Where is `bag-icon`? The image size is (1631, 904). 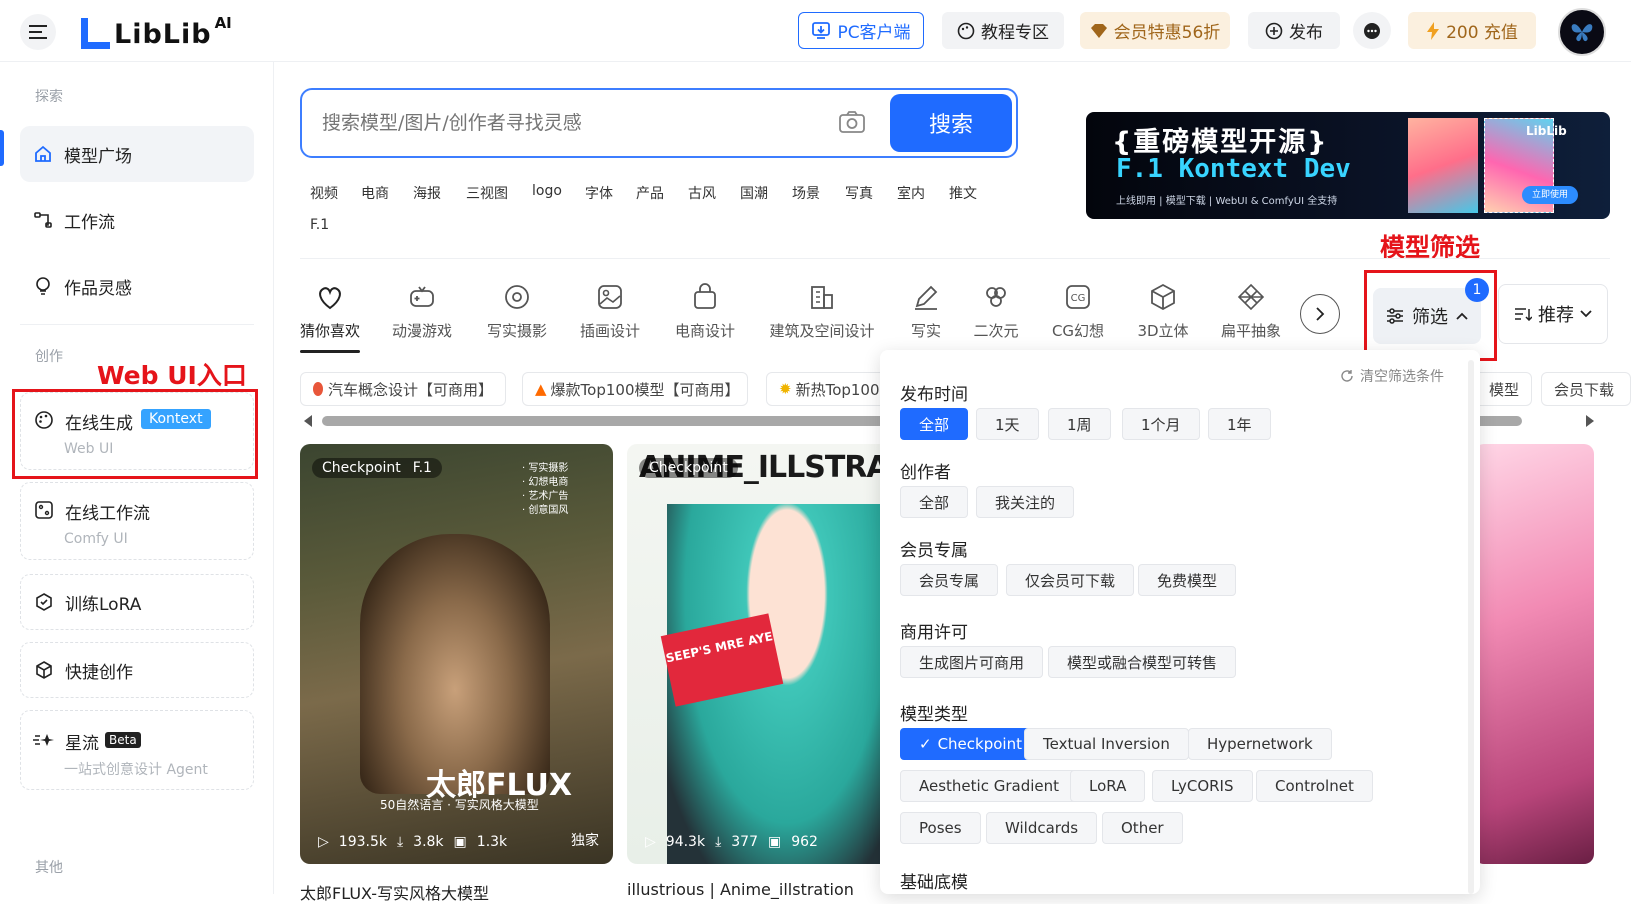
bag-icon is located at coordinates (705, 296).